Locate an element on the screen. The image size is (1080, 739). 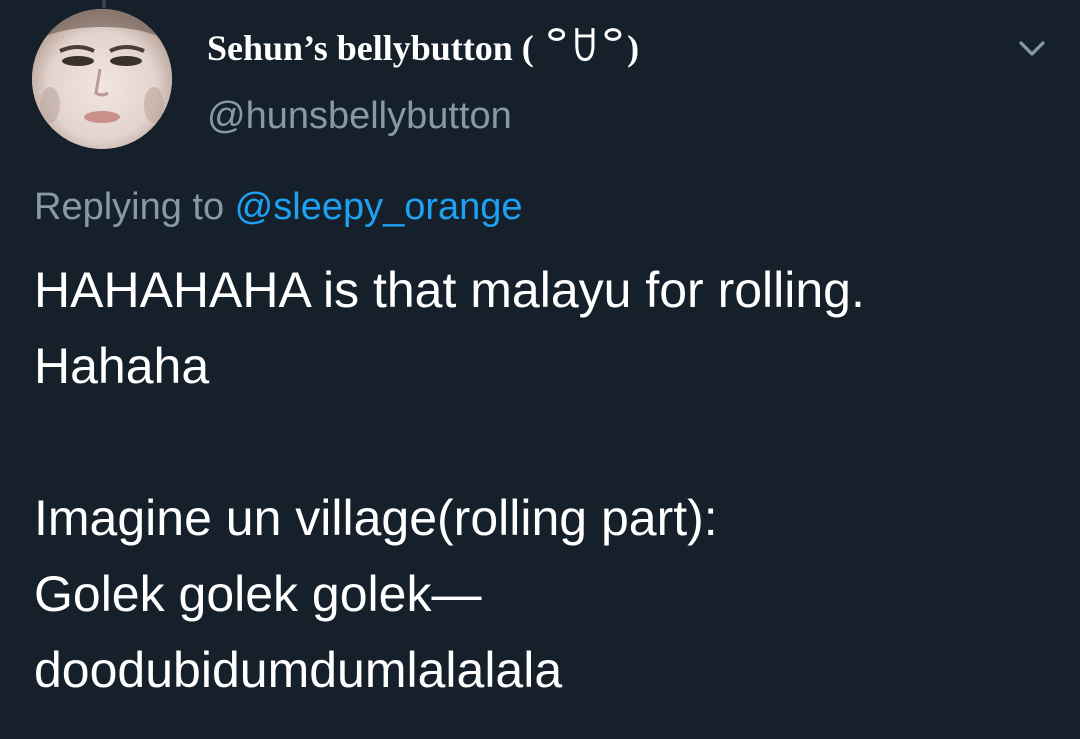
tweet-text-line: Golek golek golek— is located at coordinates (258, 594).